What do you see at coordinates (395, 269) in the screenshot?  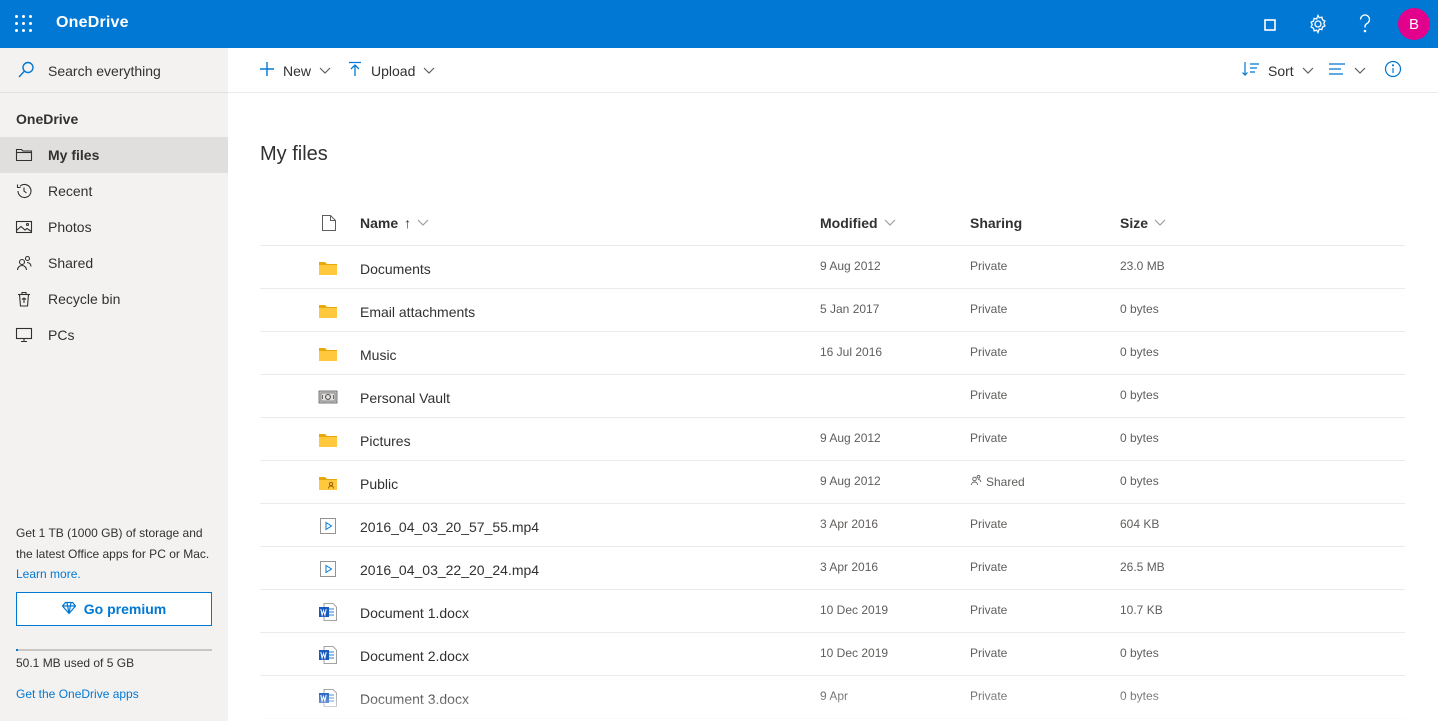 I see `file-name: Documents` at bounding box center [395, 269].